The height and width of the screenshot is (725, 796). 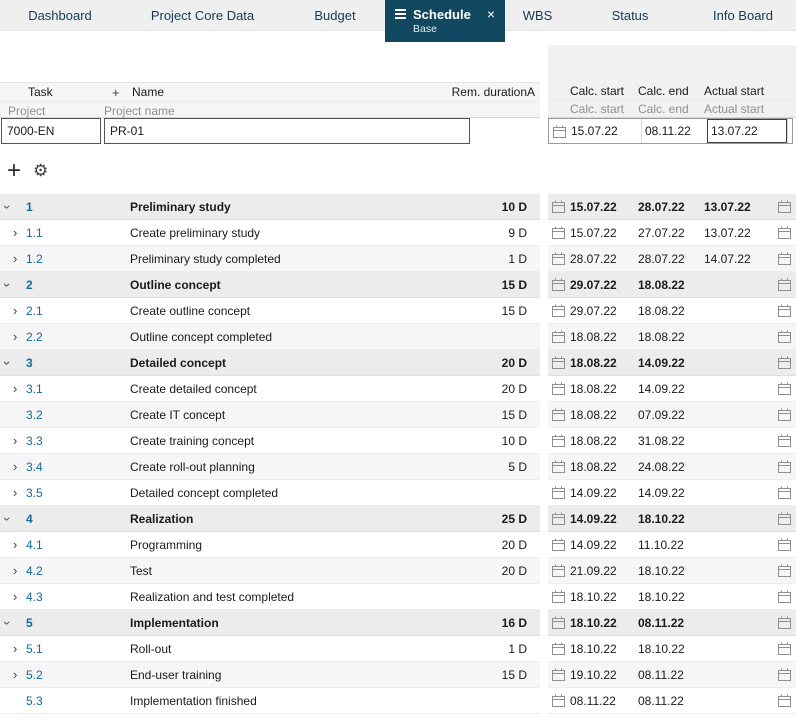 I want to click on tab-wbs: WBS, so click(x=537, y=15).